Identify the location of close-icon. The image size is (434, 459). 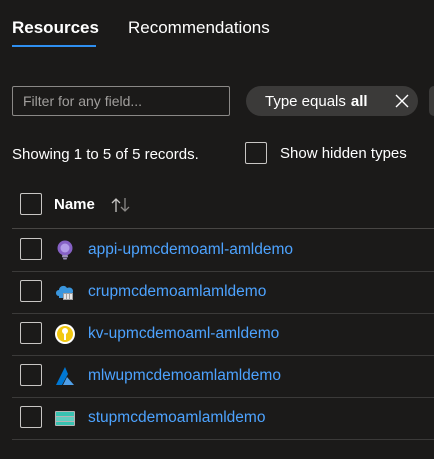
(402, 101).